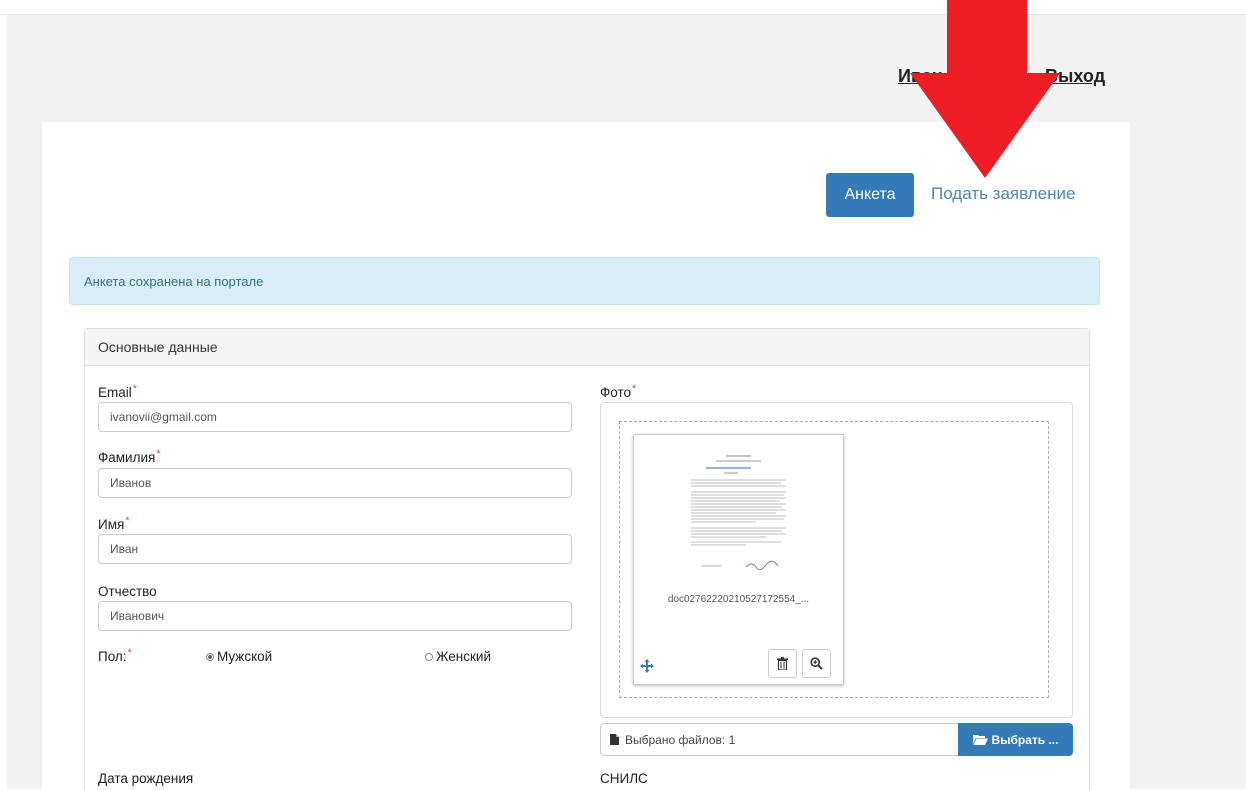 The width and height of the screenshot is (1246, 790). Describe the element at coordinates (112, 656) in the screenshot. I see `gender-label-text: Пол:` at that location.